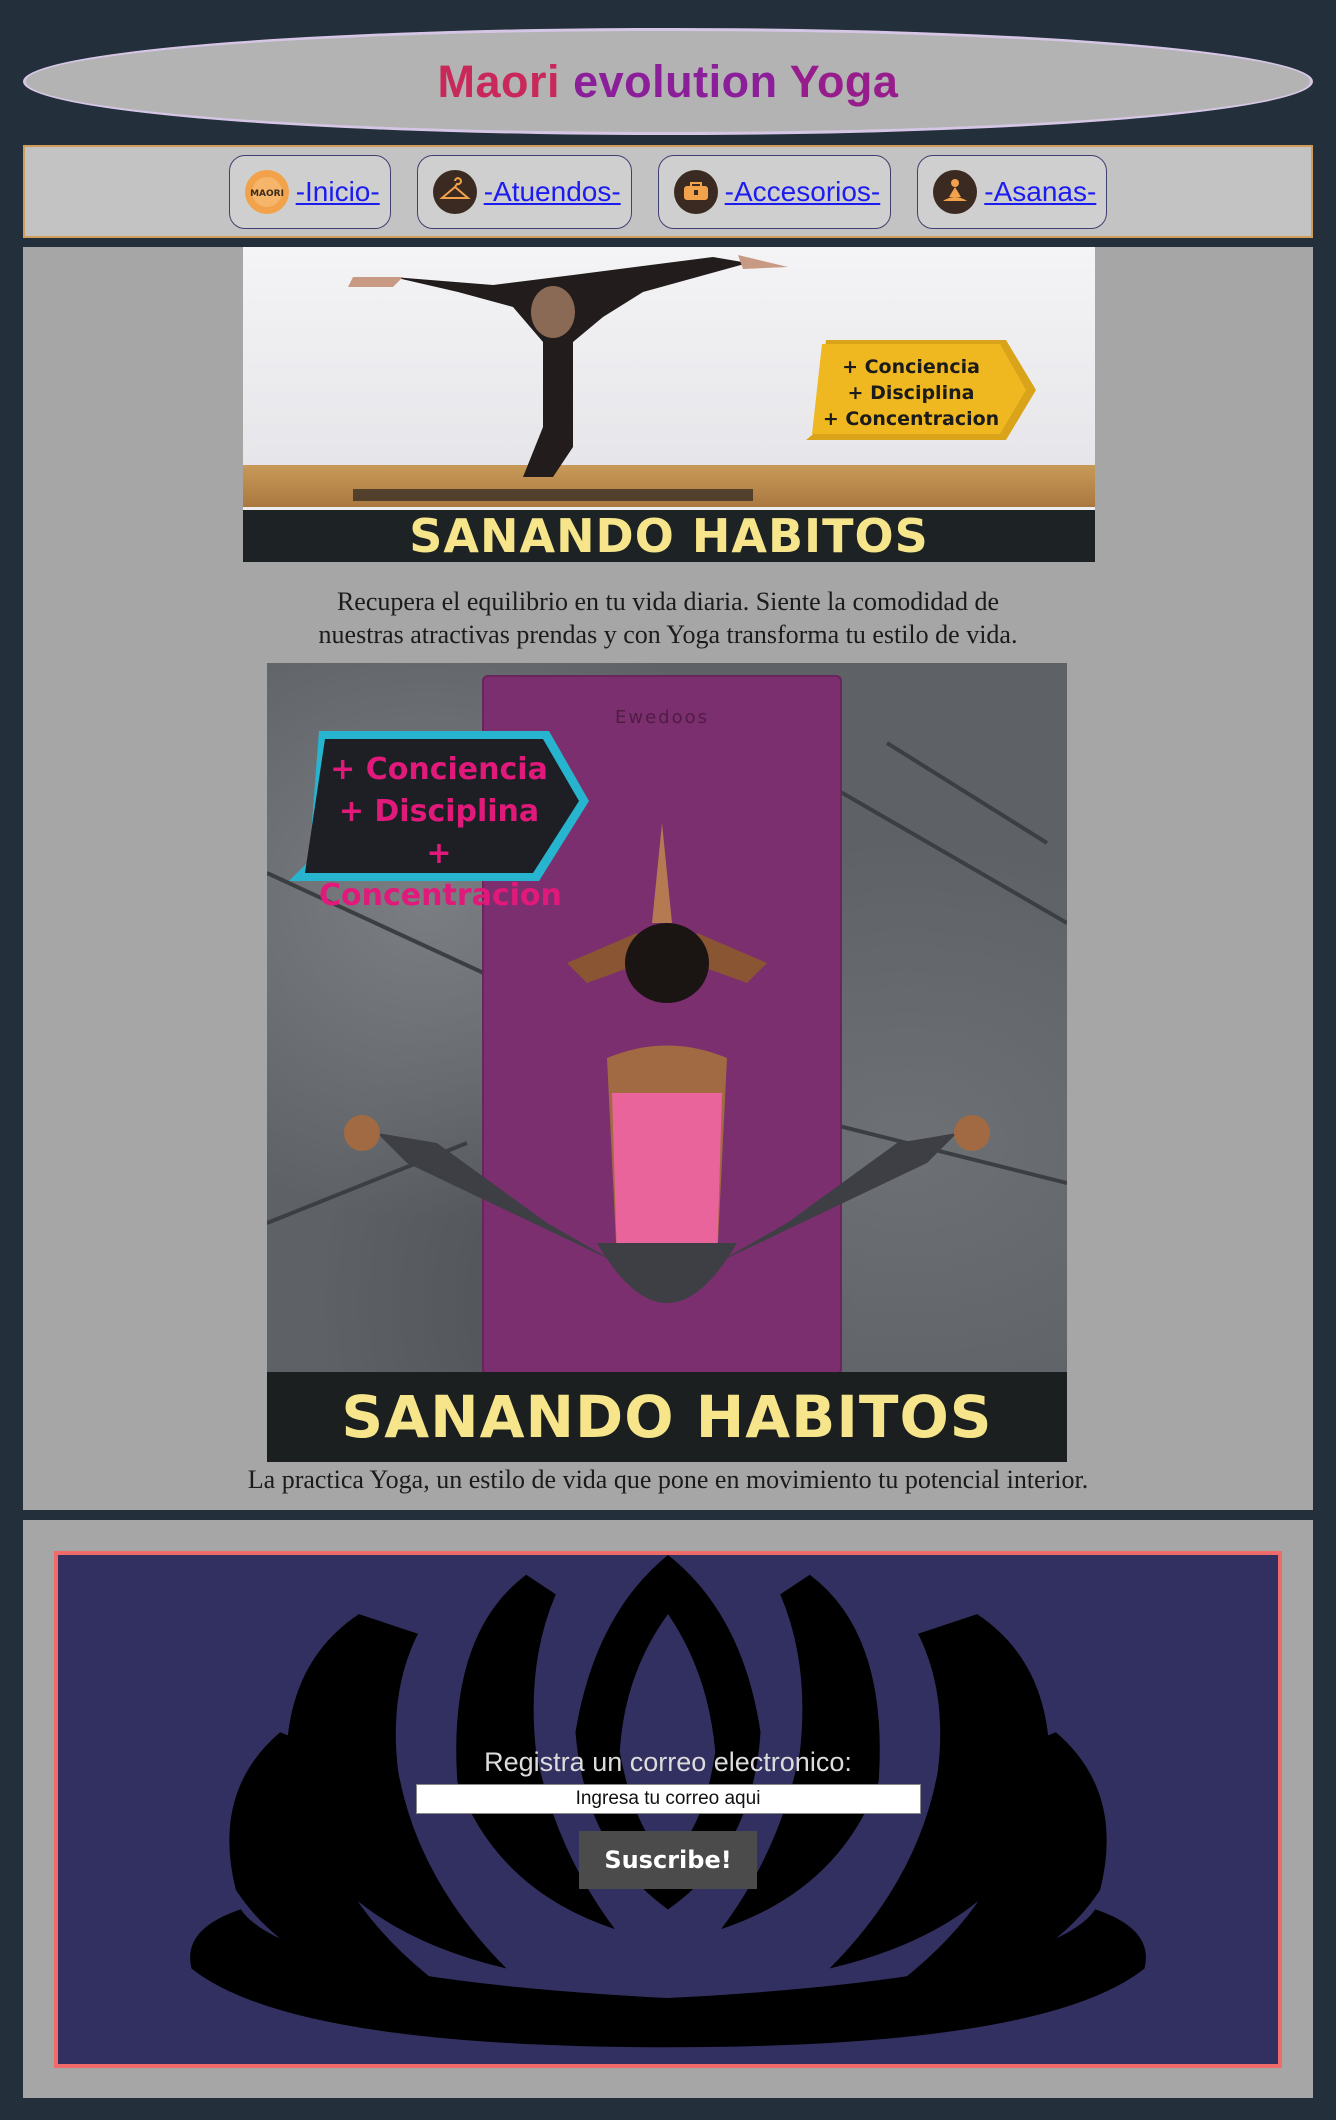  What do you see at coordinates (844, 81) in the screenshot?
I see `title-part-yoga: Yoga` at bounding box center [844, 81].